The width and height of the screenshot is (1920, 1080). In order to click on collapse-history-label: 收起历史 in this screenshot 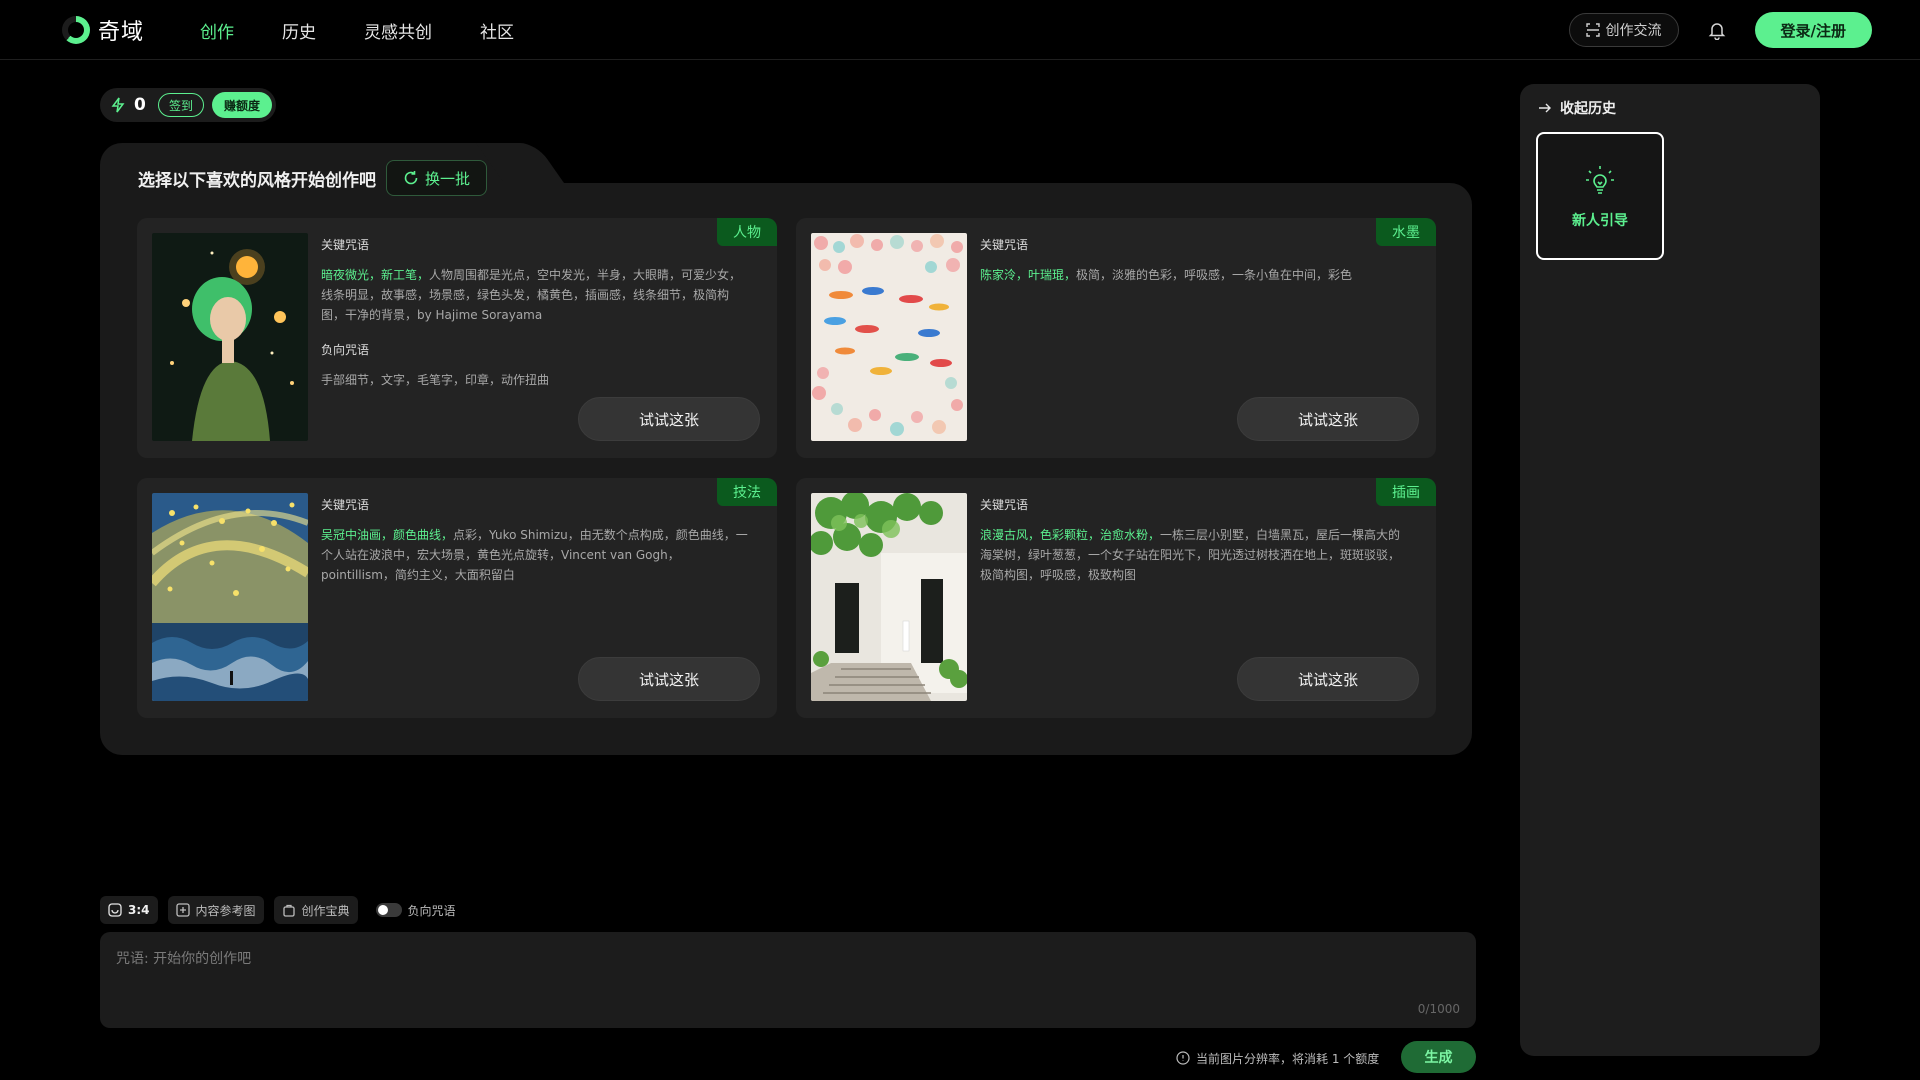, I will do `click(1588, 109)`.